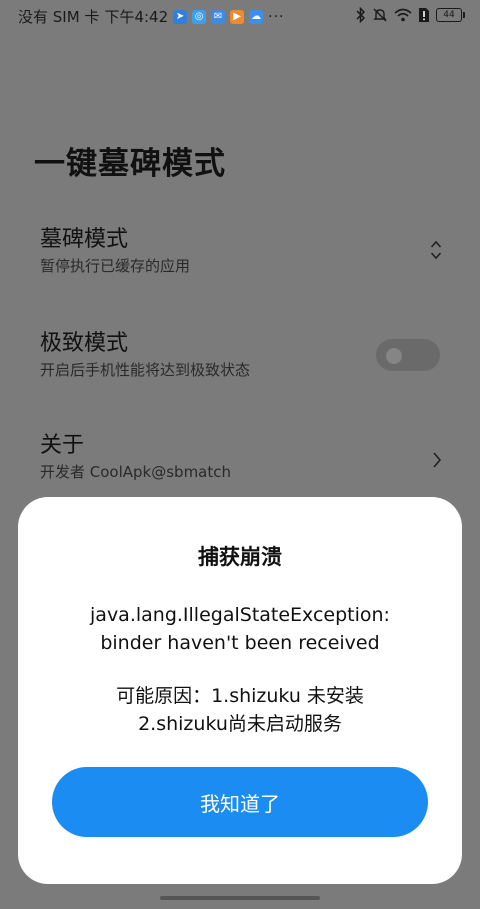 The height and width of the screenshot is (909, 480). What do you see at coordinates (394, 356) in the screenshot?
I see `toggle-knob` at bounding box center [394, 356].